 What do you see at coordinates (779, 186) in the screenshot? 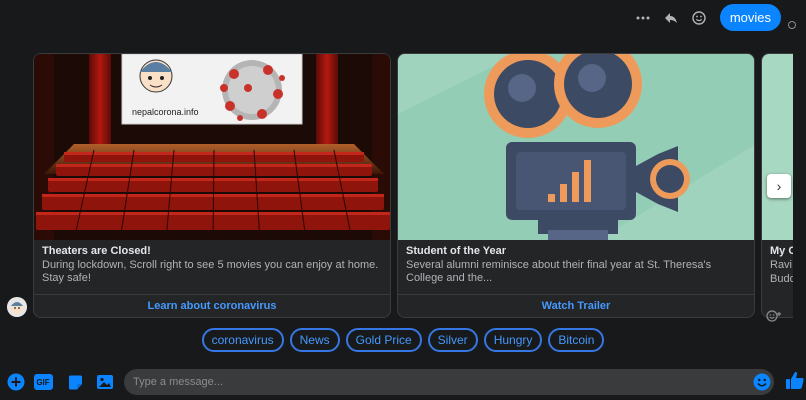
I see `chevron-right-icon: ›` at bounding box center [779, 186].